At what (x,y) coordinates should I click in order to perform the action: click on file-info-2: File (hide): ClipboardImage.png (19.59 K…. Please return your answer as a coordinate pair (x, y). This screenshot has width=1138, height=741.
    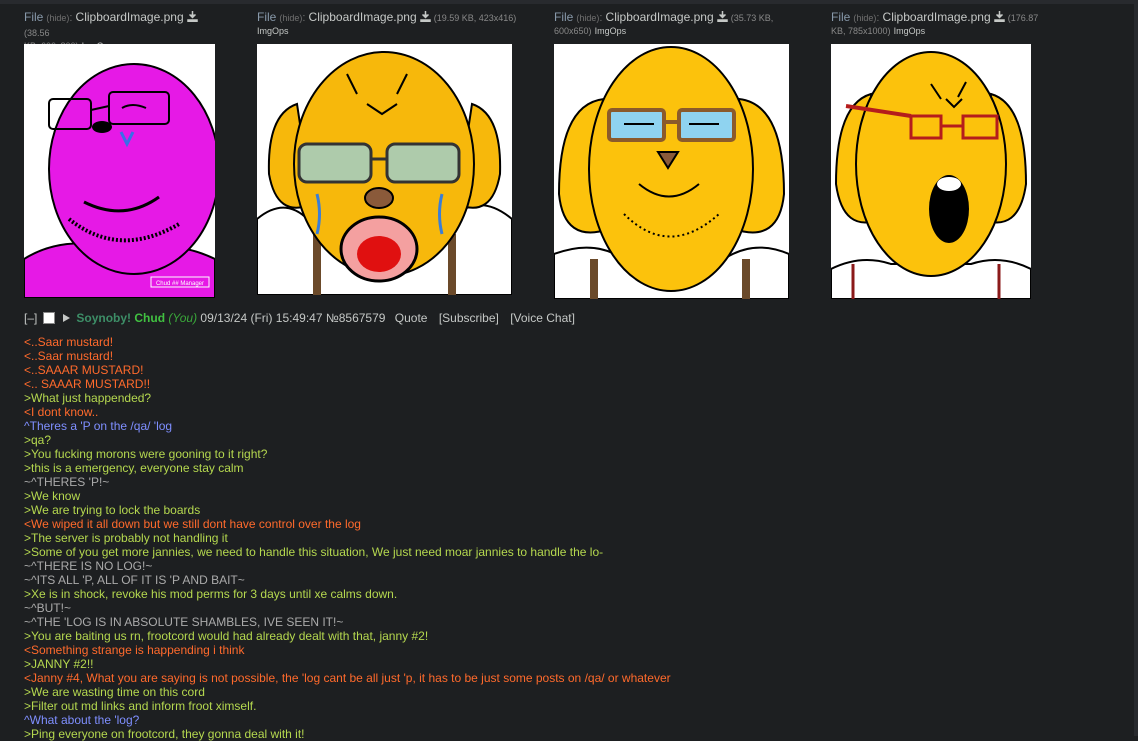
    Looking at the image, I should click on (387, 23).